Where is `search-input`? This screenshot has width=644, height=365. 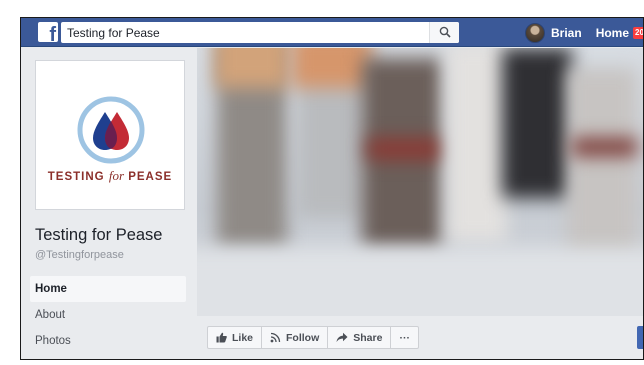
search-input is located at coordinates (246, 32).